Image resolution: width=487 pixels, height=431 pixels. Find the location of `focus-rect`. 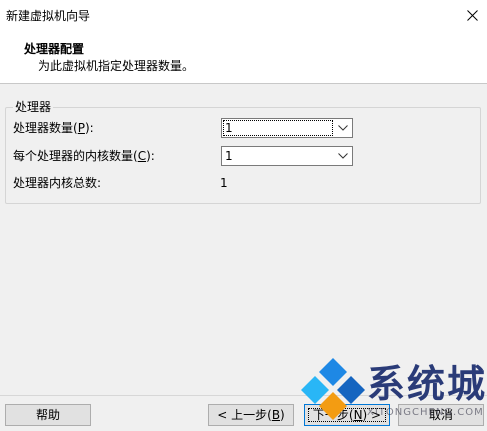

focus-rect is located at coordinates (347, 415).